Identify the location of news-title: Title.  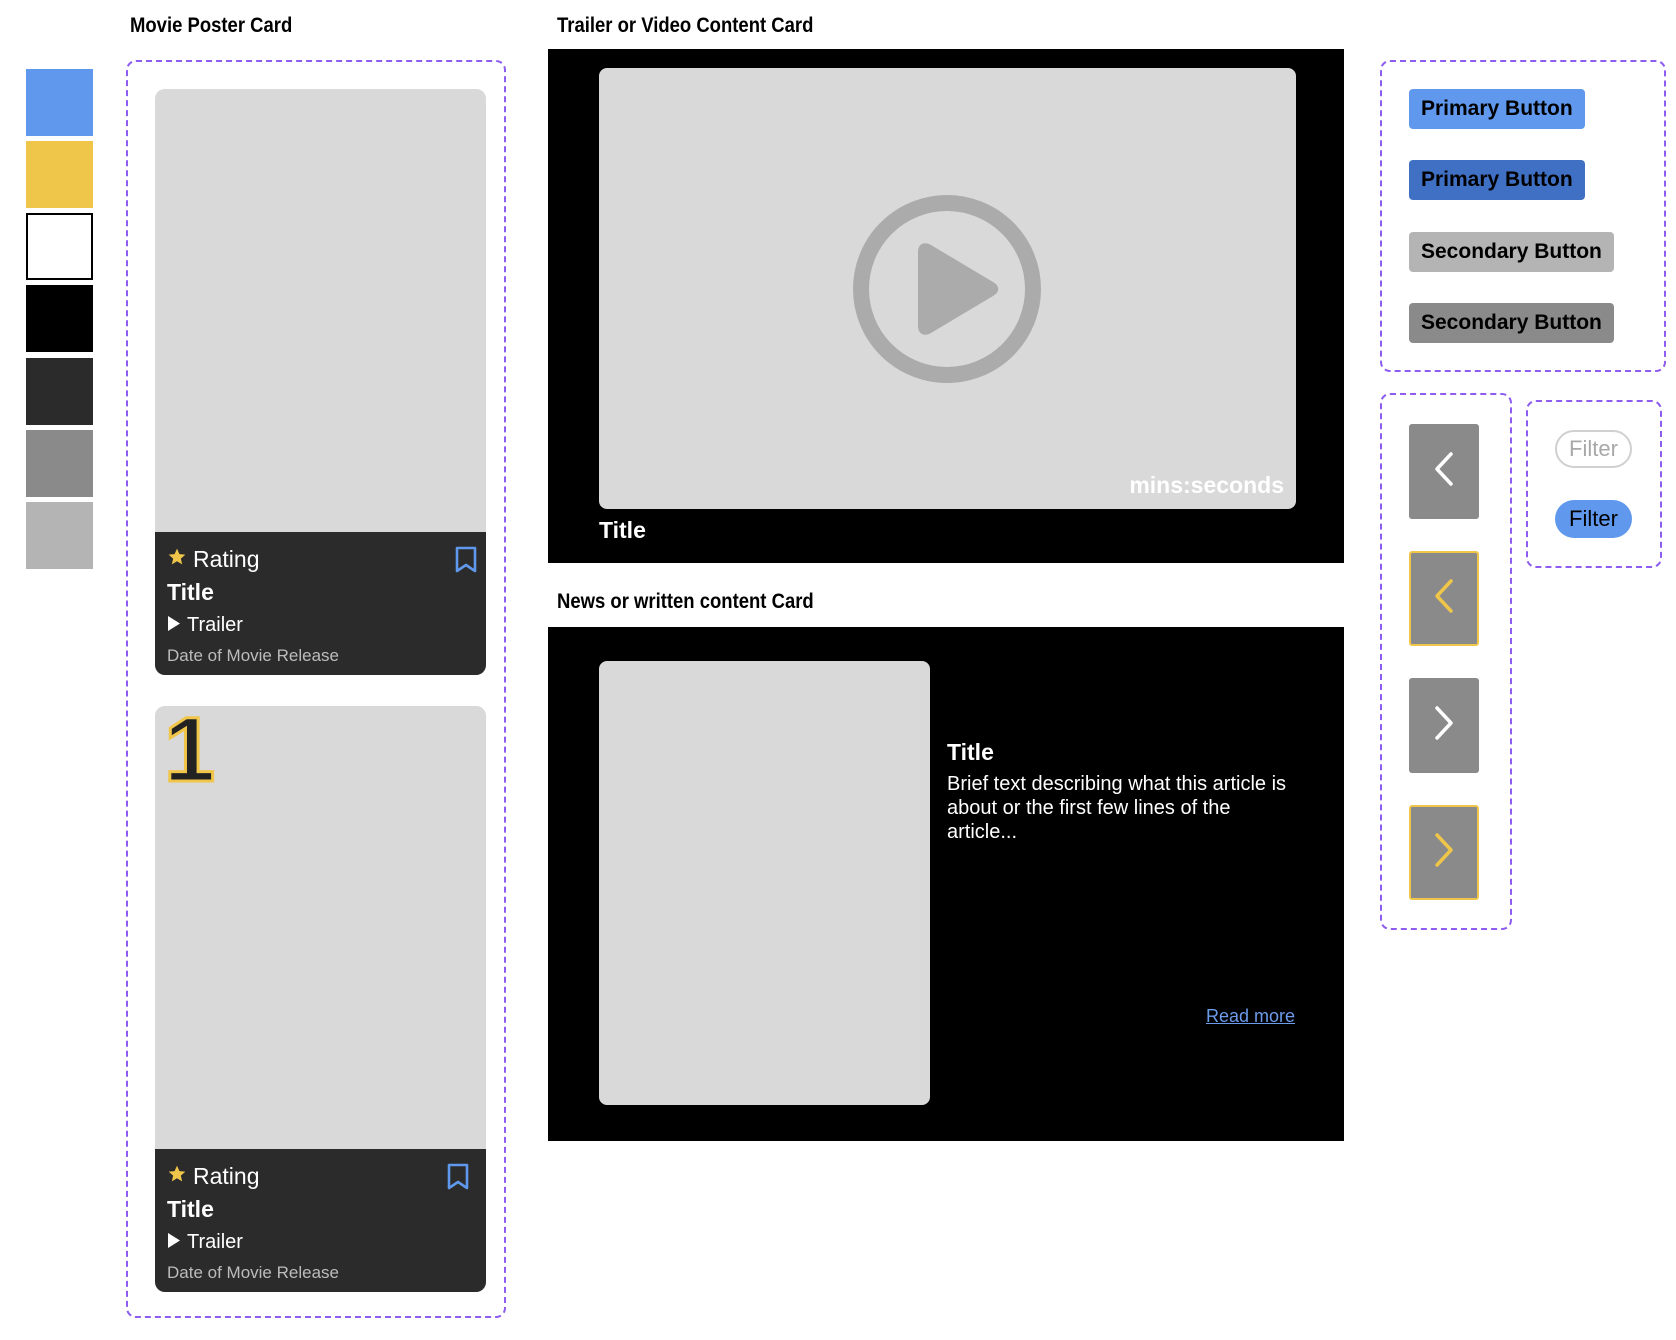
(970, 752).